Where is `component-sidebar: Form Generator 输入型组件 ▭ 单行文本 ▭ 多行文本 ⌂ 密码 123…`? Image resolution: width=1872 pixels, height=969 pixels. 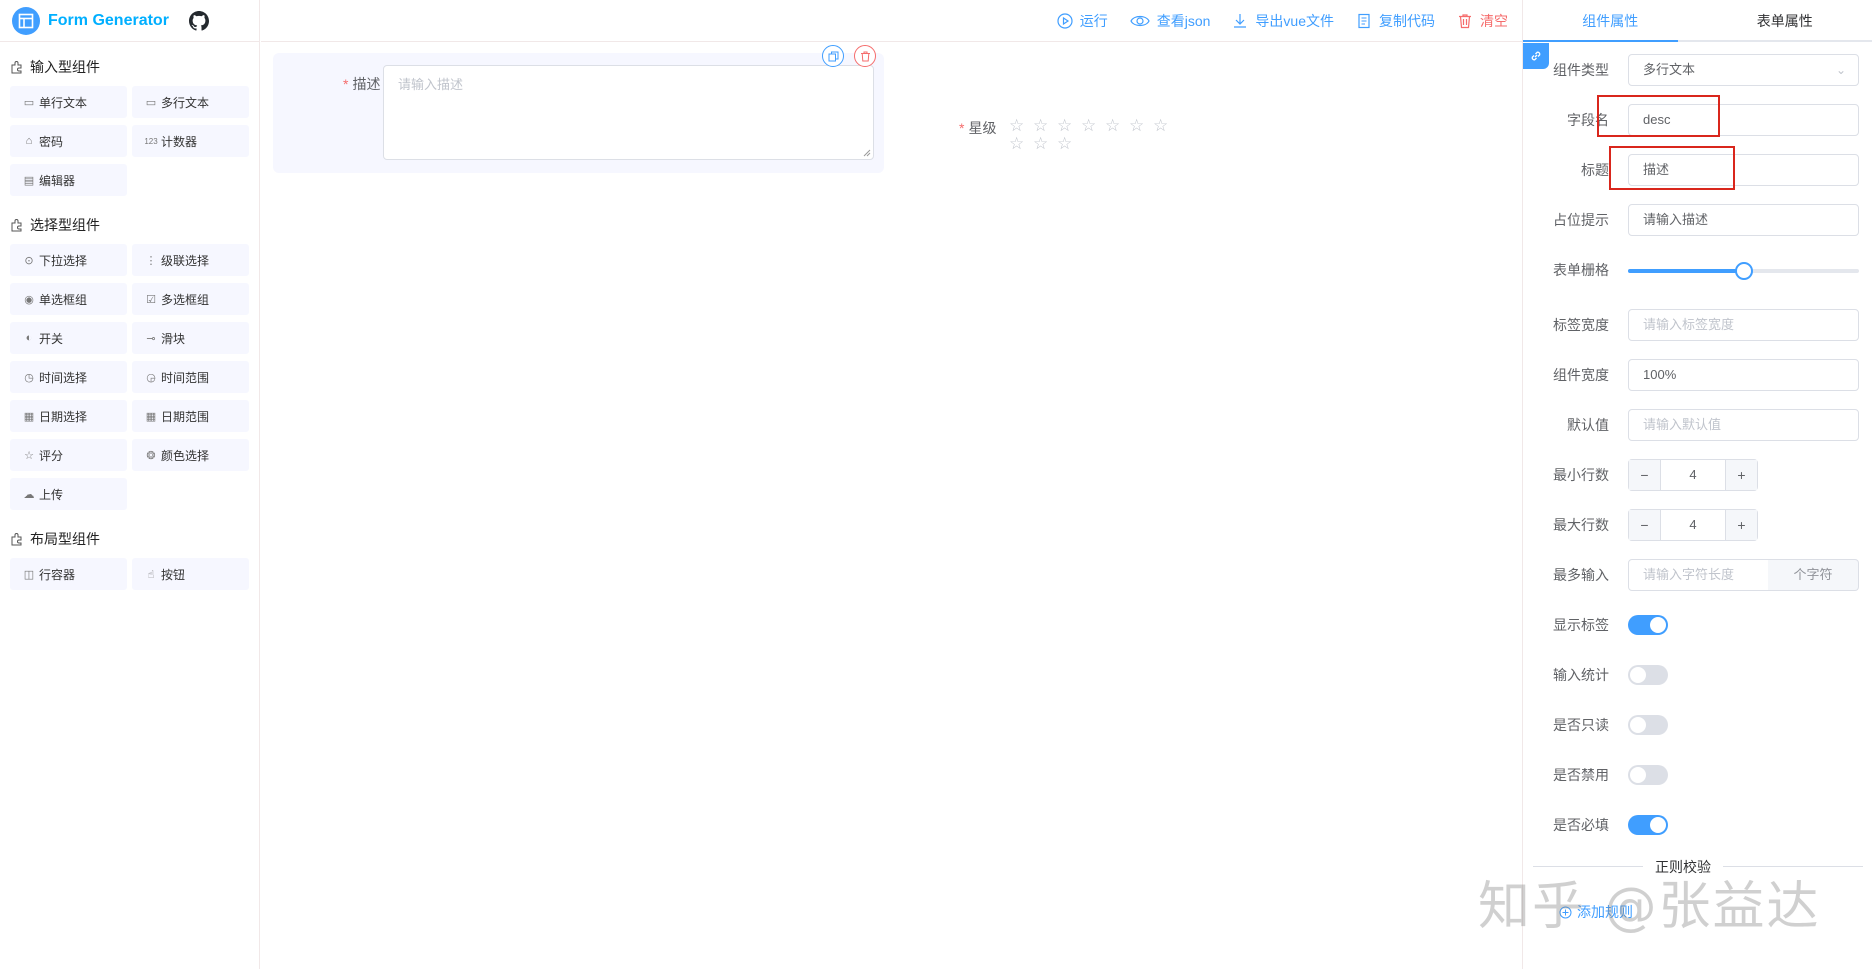
component-sidebar: Form Generator 输入型组件 ▭ 单行文本 ▭ 多行文本 ⌂ 密码 123… is located at coordinates (130, 484).